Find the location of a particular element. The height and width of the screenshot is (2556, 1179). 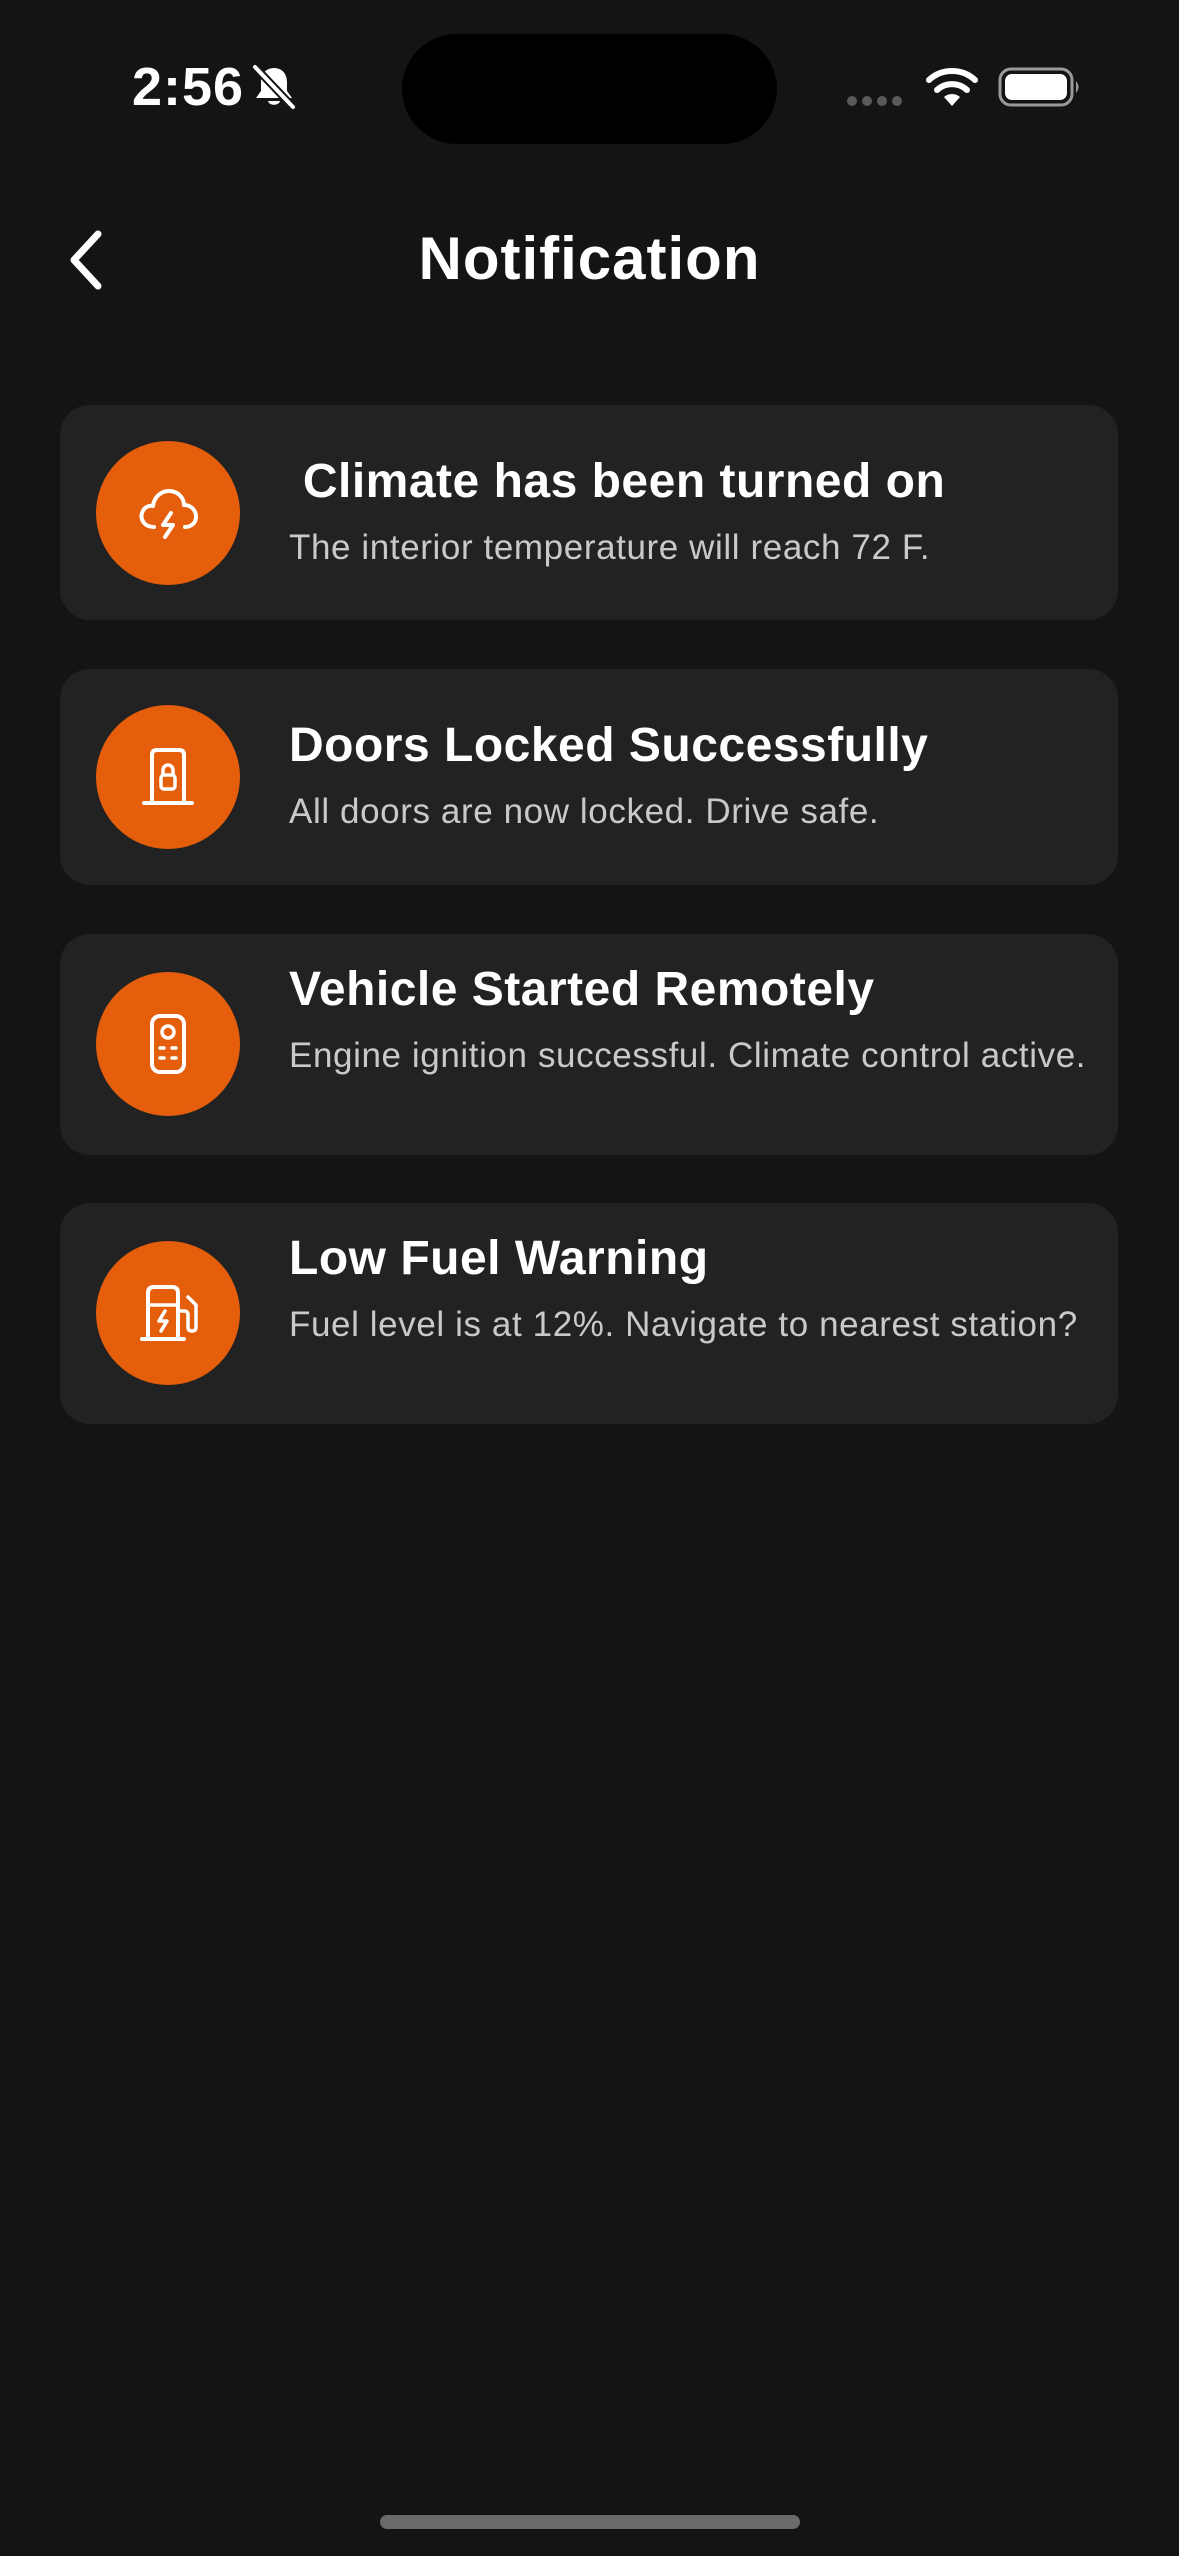

page-title: Notification is located at coordinates (589, 258).